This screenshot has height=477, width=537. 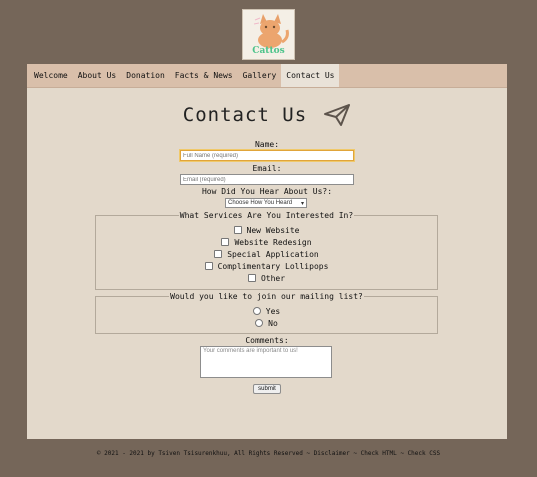 What do you see at coordinates (273, 266) in the screenshot?
I see `service-label: Complimentary Lollipops` at bounding box center [273, 266].